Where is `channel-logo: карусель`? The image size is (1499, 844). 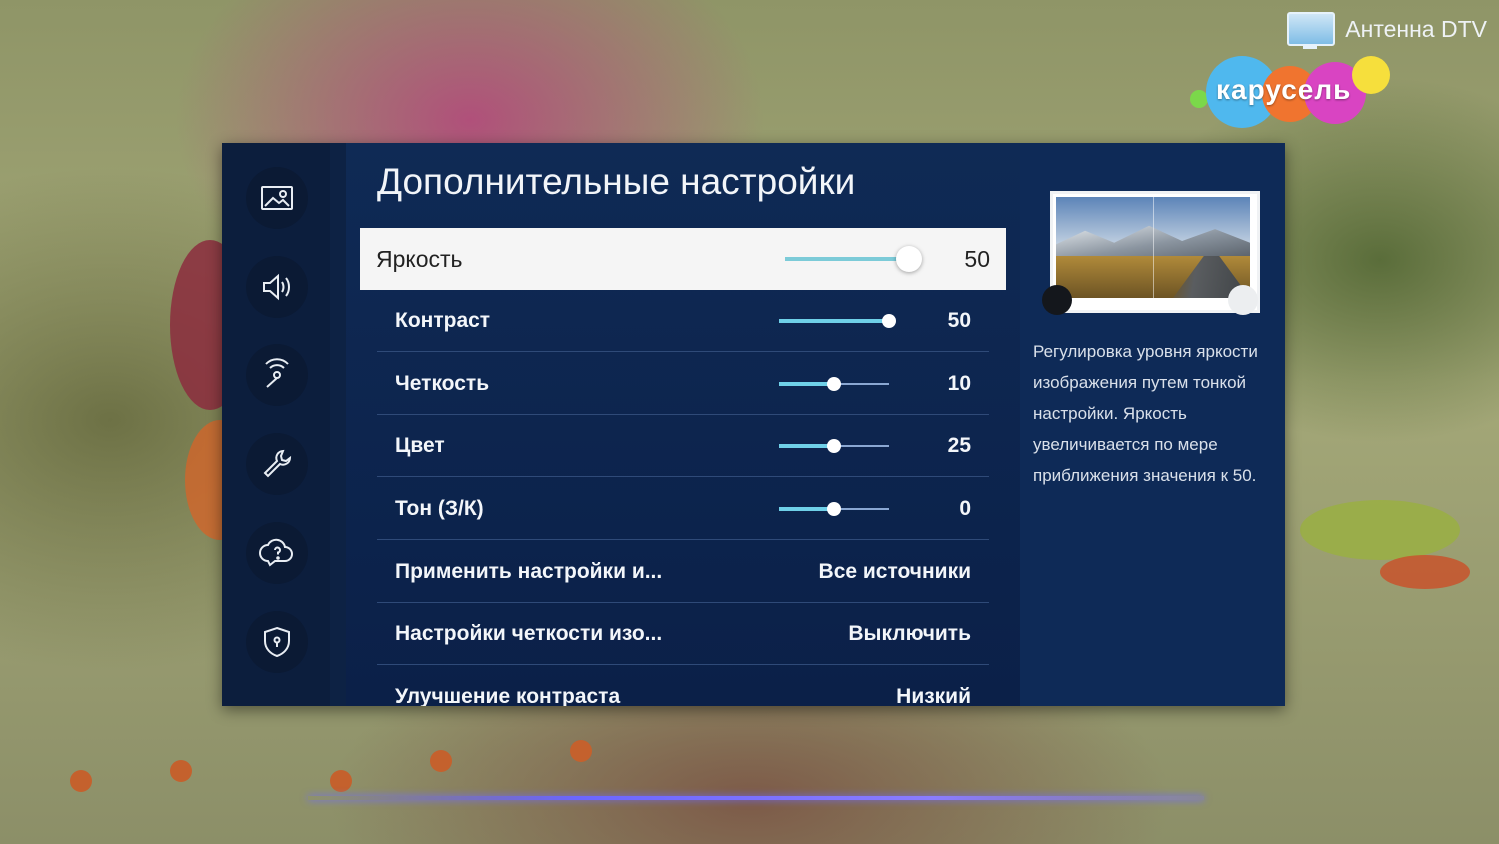 channel-logo: карусель is located at coordinates (1287, 92).